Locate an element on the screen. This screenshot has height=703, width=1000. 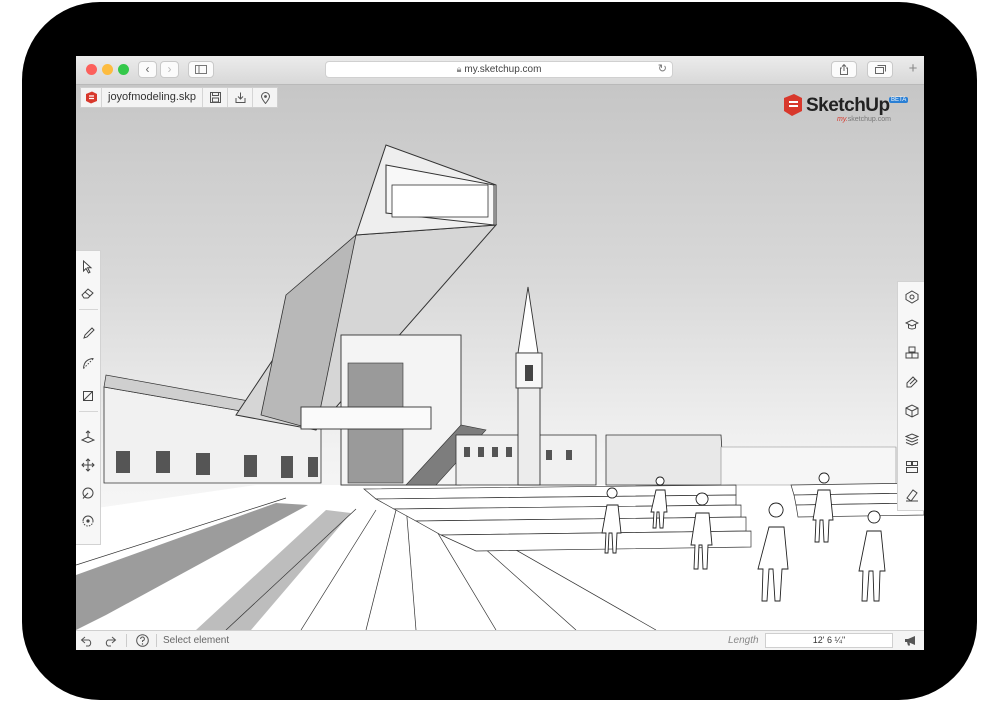
close-window-button is located at coordinates (91, 69).